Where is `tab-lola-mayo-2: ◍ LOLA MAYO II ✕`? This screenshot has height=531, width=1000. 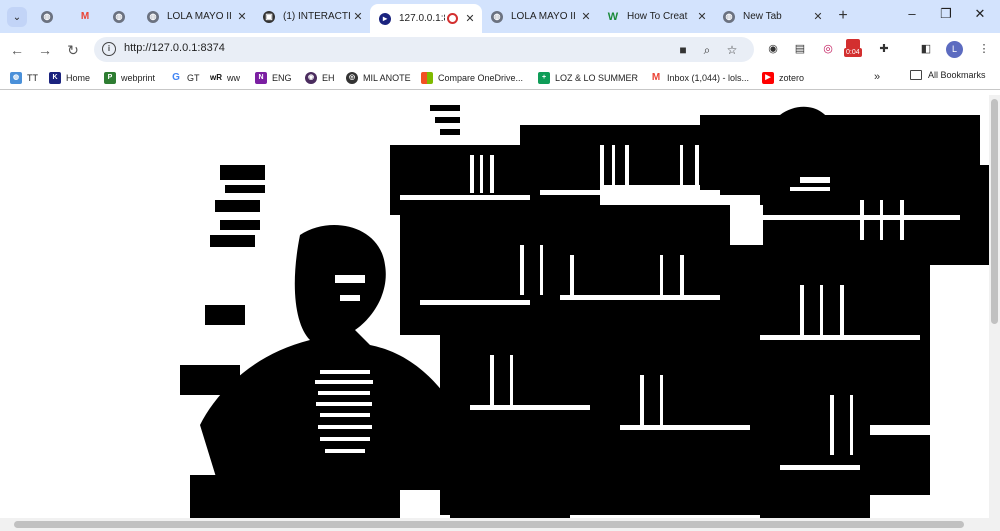
tab-lola-mayo-2: ◍ LOLA MAYO II ✕ is located at coordinates (540, 16).